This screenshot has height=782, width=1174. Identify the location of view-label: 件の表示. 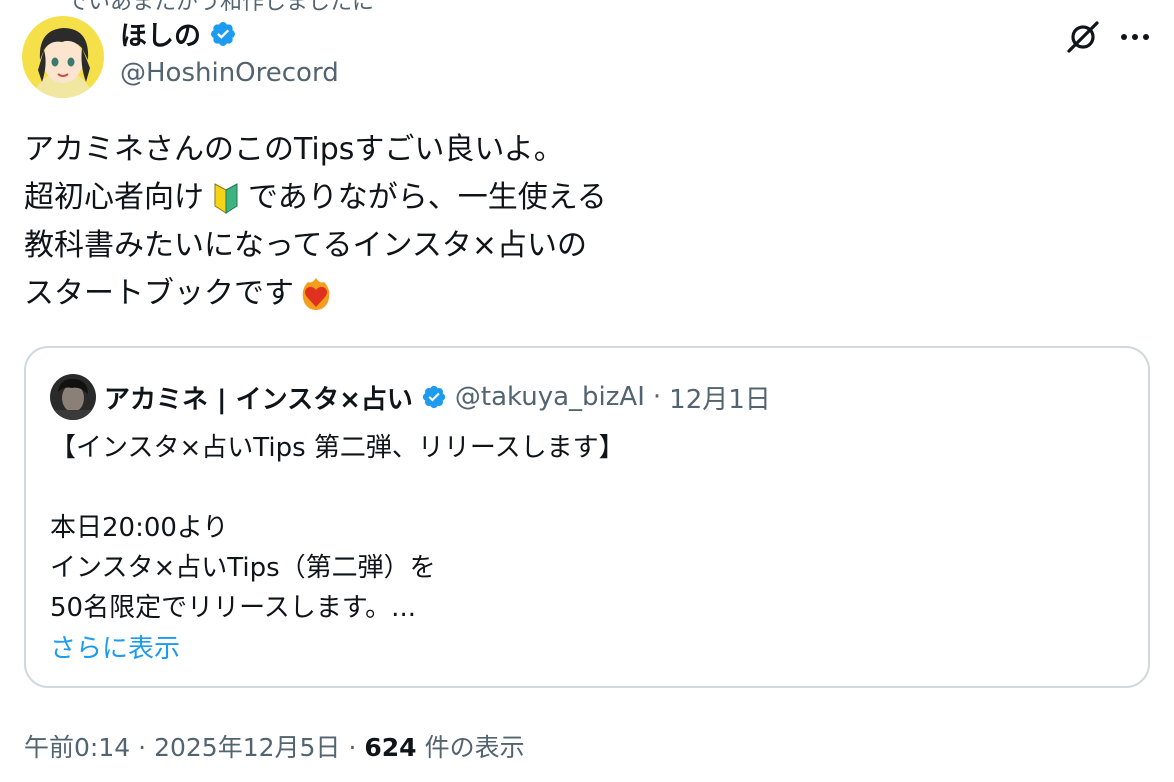
(474, 747).